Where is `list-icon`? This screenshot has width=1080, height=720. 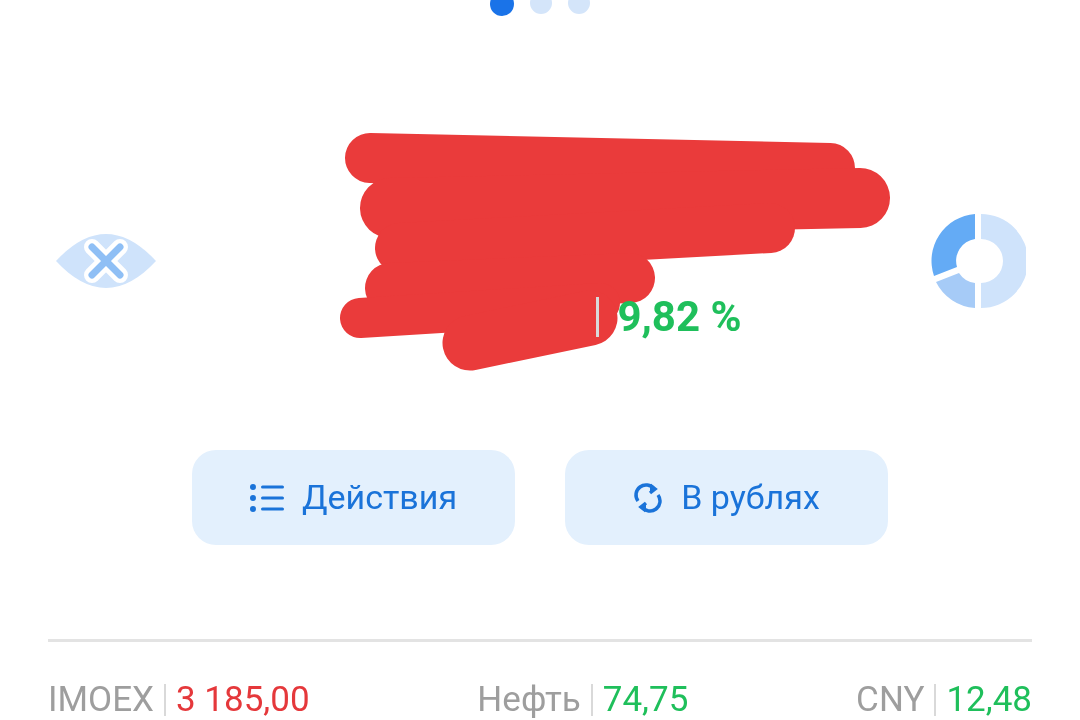
list-icon is located at coordinates (266, 497).